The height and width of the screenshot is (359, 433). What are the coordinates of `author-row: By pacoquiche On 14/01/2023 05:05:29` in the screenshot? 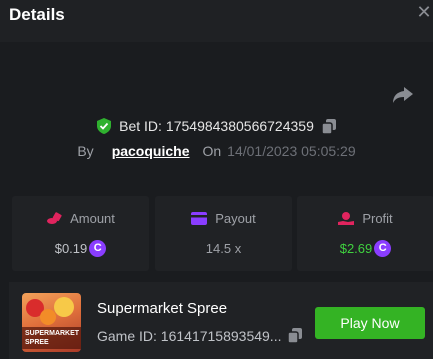 It's located at (216, 151).